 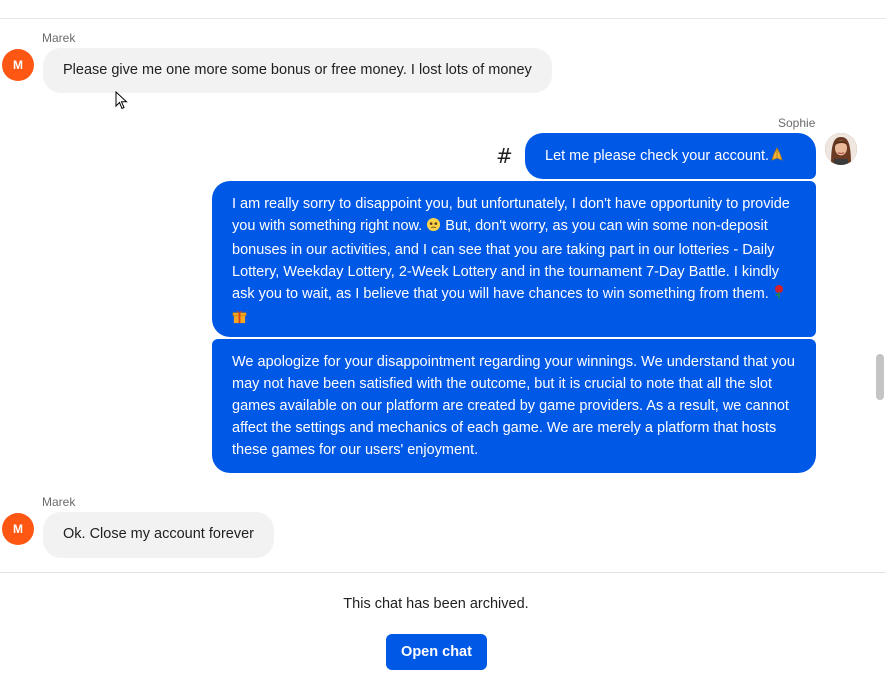 What do you see at coordinates (779, 295) in the screenshot?
I see `rose-emoji-icon` at bounding box center [779, 295].